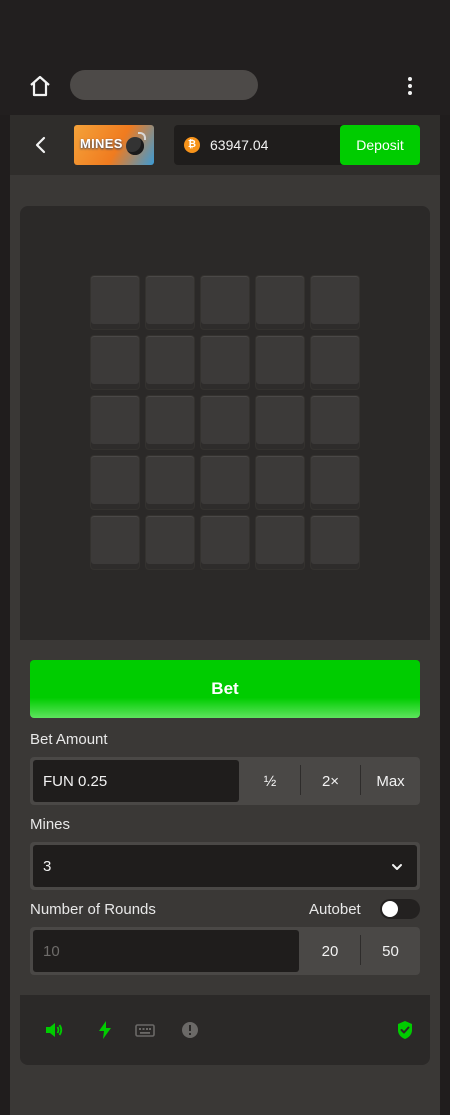 This screenshot has height=1115, width=450. I want to click on app-header: MINES ₿ 63947.04 Deposit, so click(225, 145).